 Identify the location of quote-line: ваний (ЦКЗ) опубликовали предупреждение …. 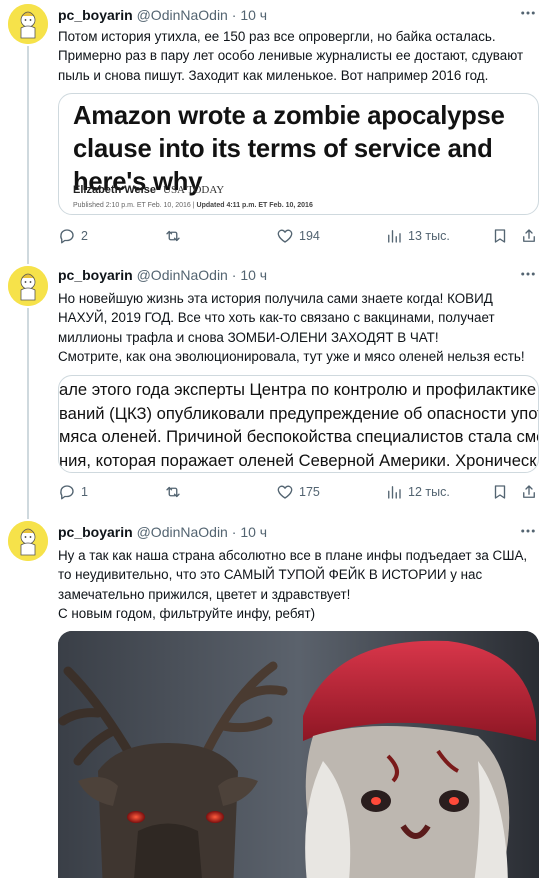
(299, 413).